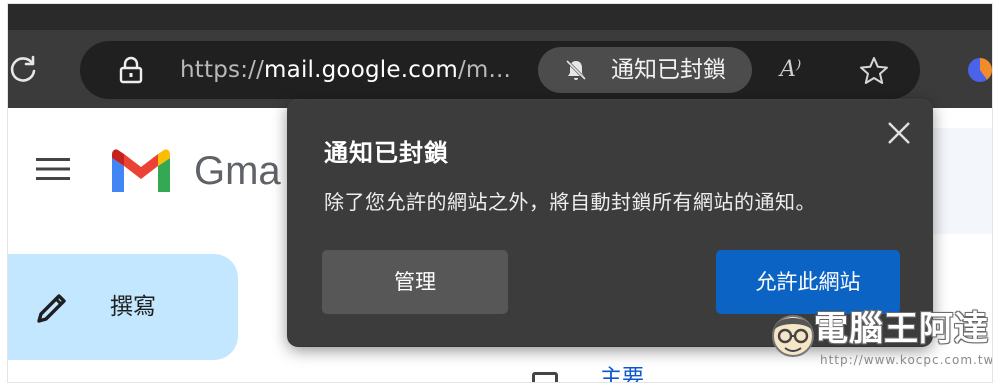 The image size is (1000, 389). Describe the element at coordinates (874, 71) in the screenshot. I see `favorite-star-icon` at that location.